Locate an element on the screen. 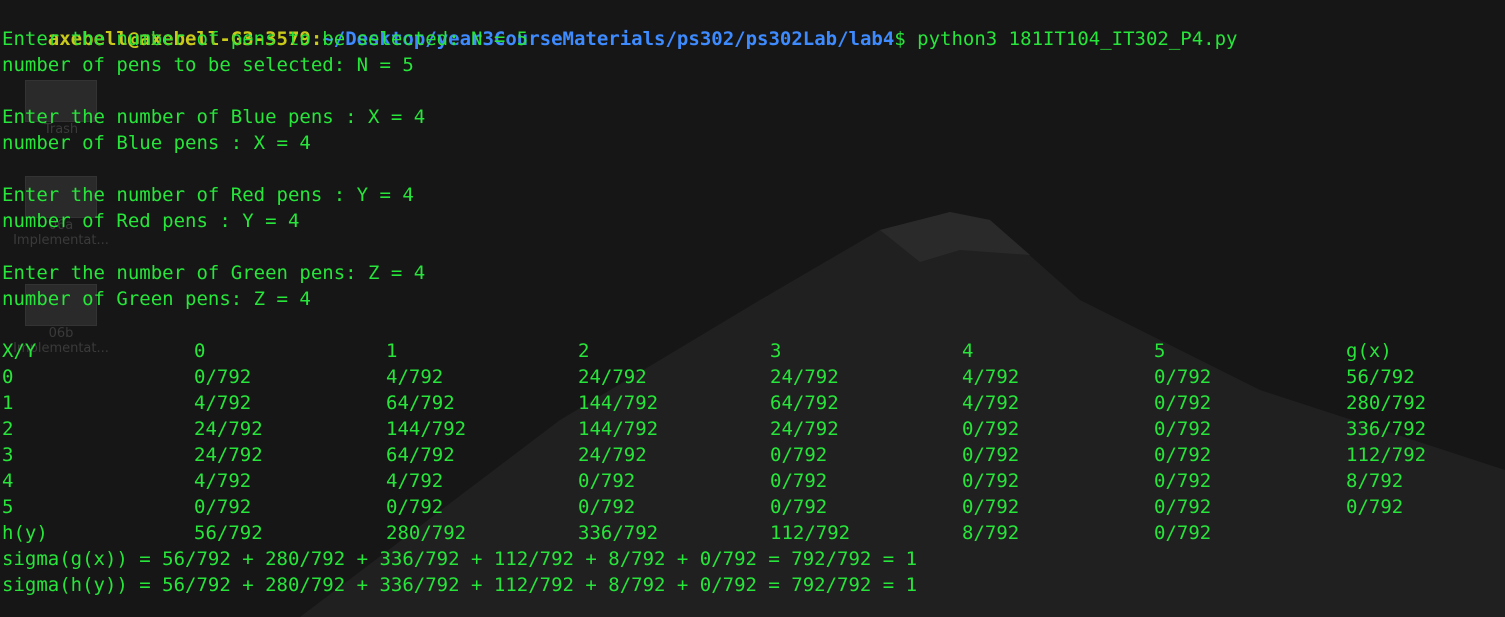 Image resolution: width=1505 pixels, height=617 pixels. output-line: number of Green pens: Z = 4 is located at coordinates (156, 299).